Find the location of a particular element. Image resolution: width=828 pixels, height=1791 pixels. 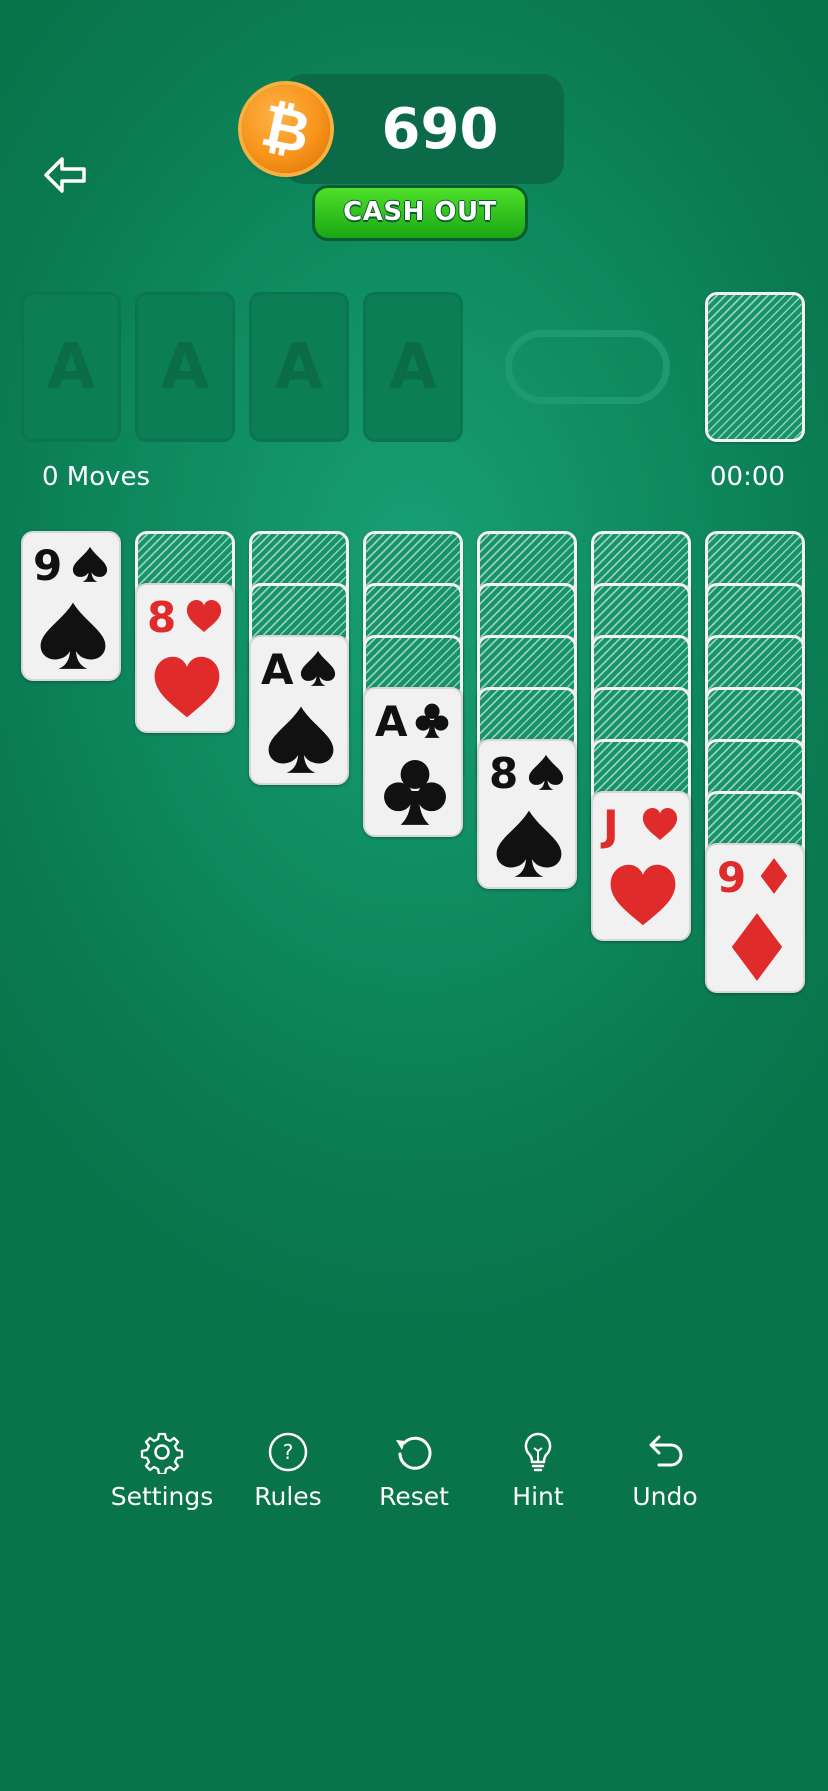

foundation-slot-1: A is located at coordinates (71, 367).